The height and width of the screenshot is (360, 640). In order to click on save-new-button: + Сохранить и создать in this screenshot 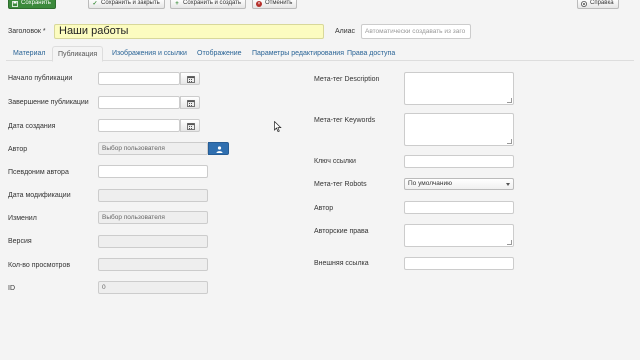, I will do `click(208, 4)`.